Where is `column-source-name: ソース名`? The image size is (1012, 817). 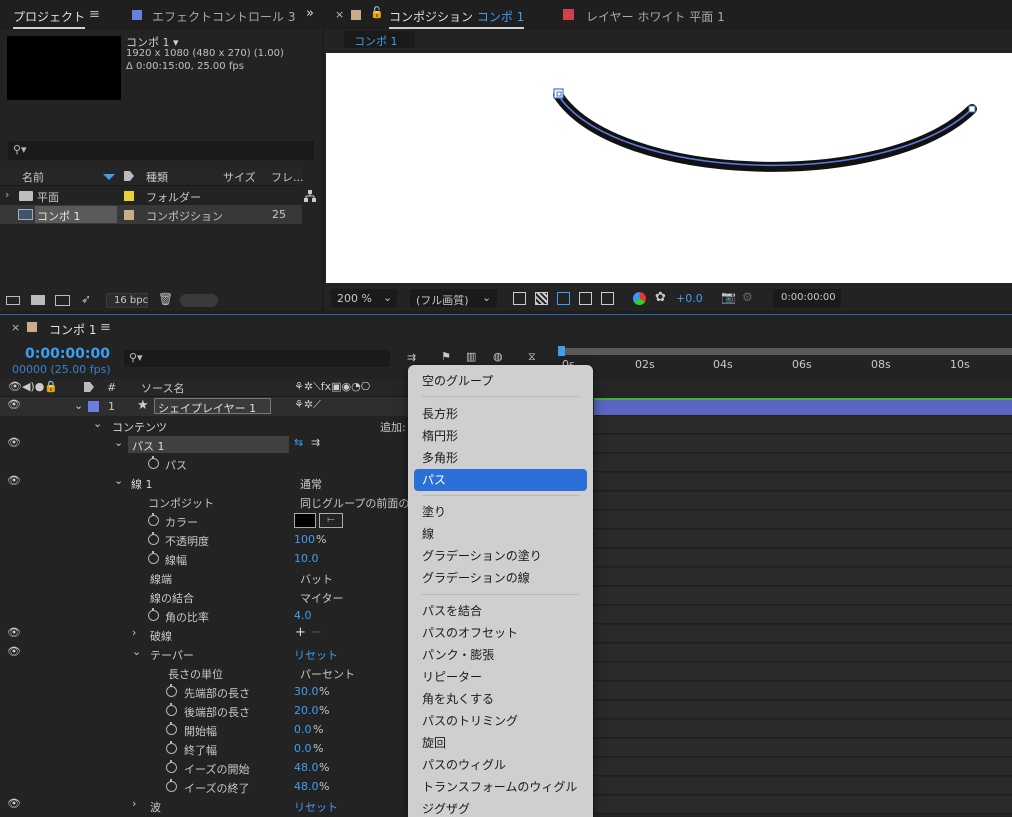
column-source-name: ソース名 is located at coordinates (162, 388).